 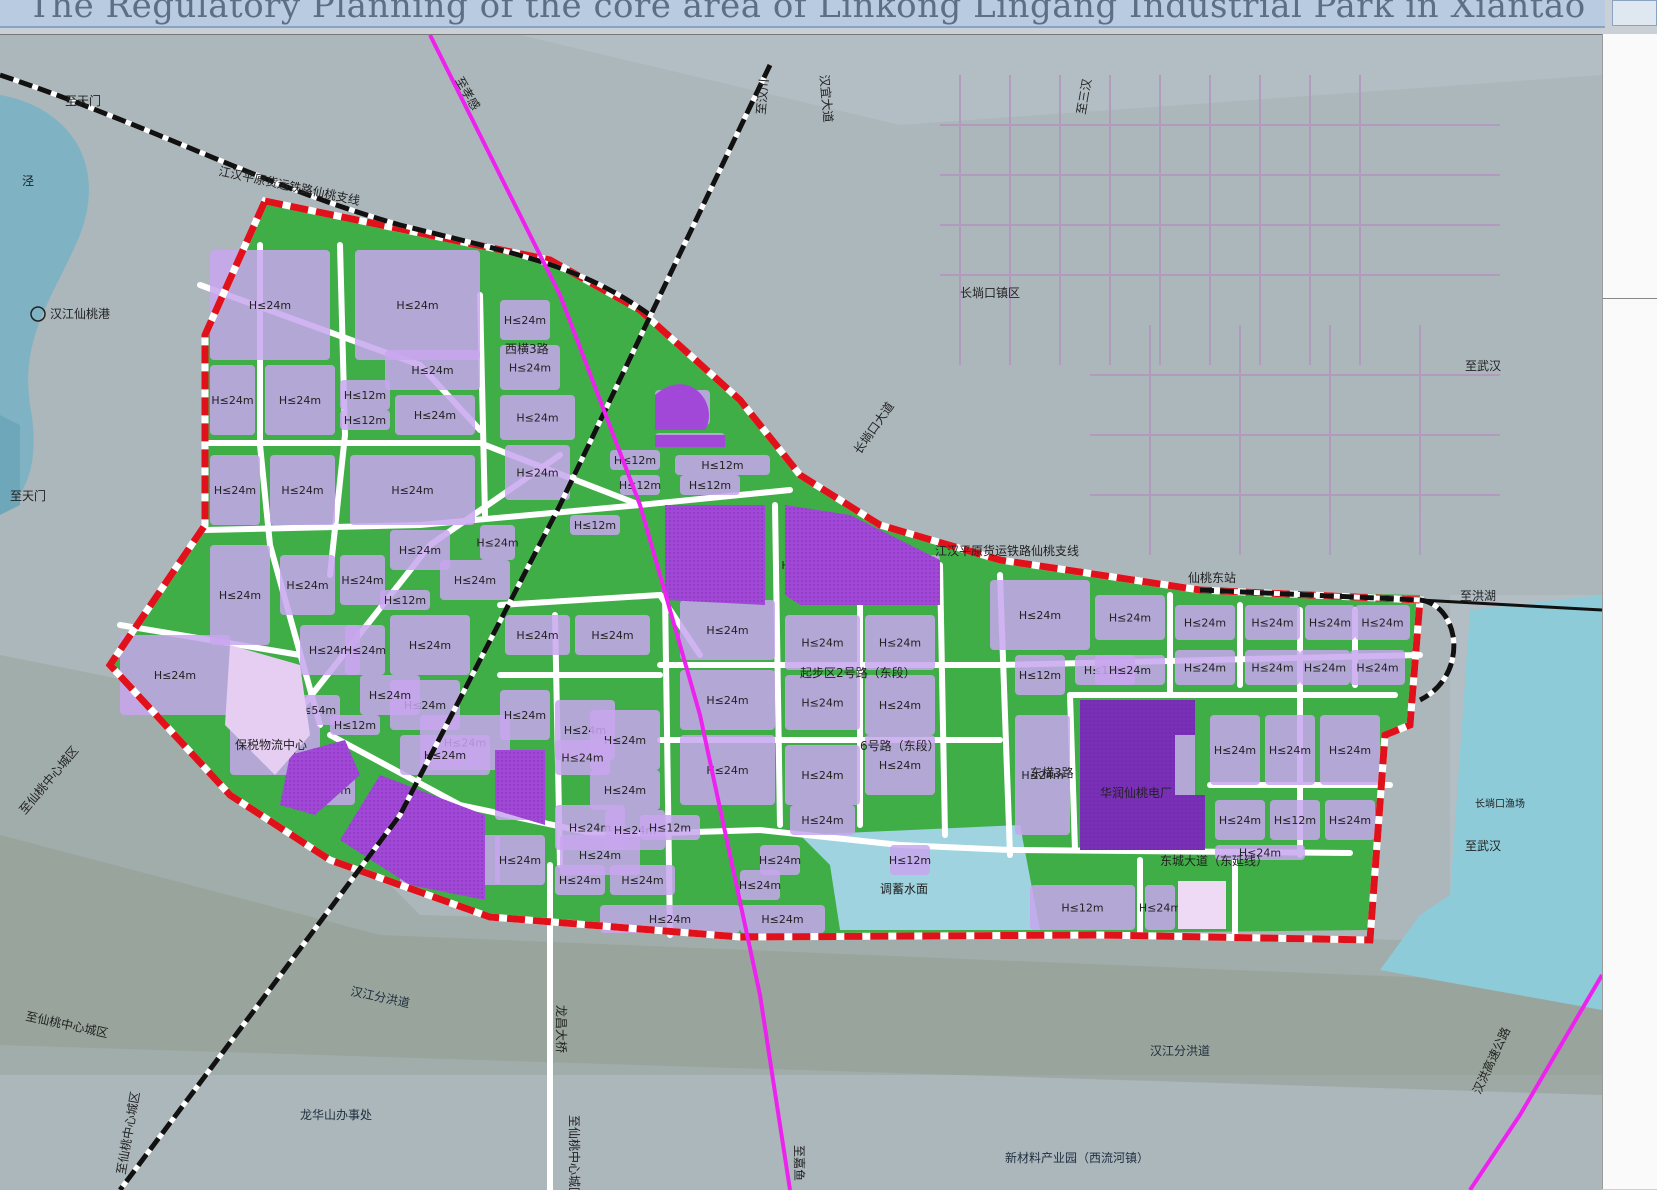 I want to click on label-qibu-road6: 6号路（东段）, so click(x=900, y=745).